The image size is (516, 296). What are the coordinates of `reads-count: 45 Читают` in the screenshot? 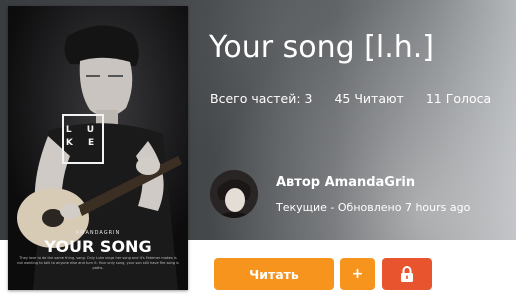 It's located at (369, 98).